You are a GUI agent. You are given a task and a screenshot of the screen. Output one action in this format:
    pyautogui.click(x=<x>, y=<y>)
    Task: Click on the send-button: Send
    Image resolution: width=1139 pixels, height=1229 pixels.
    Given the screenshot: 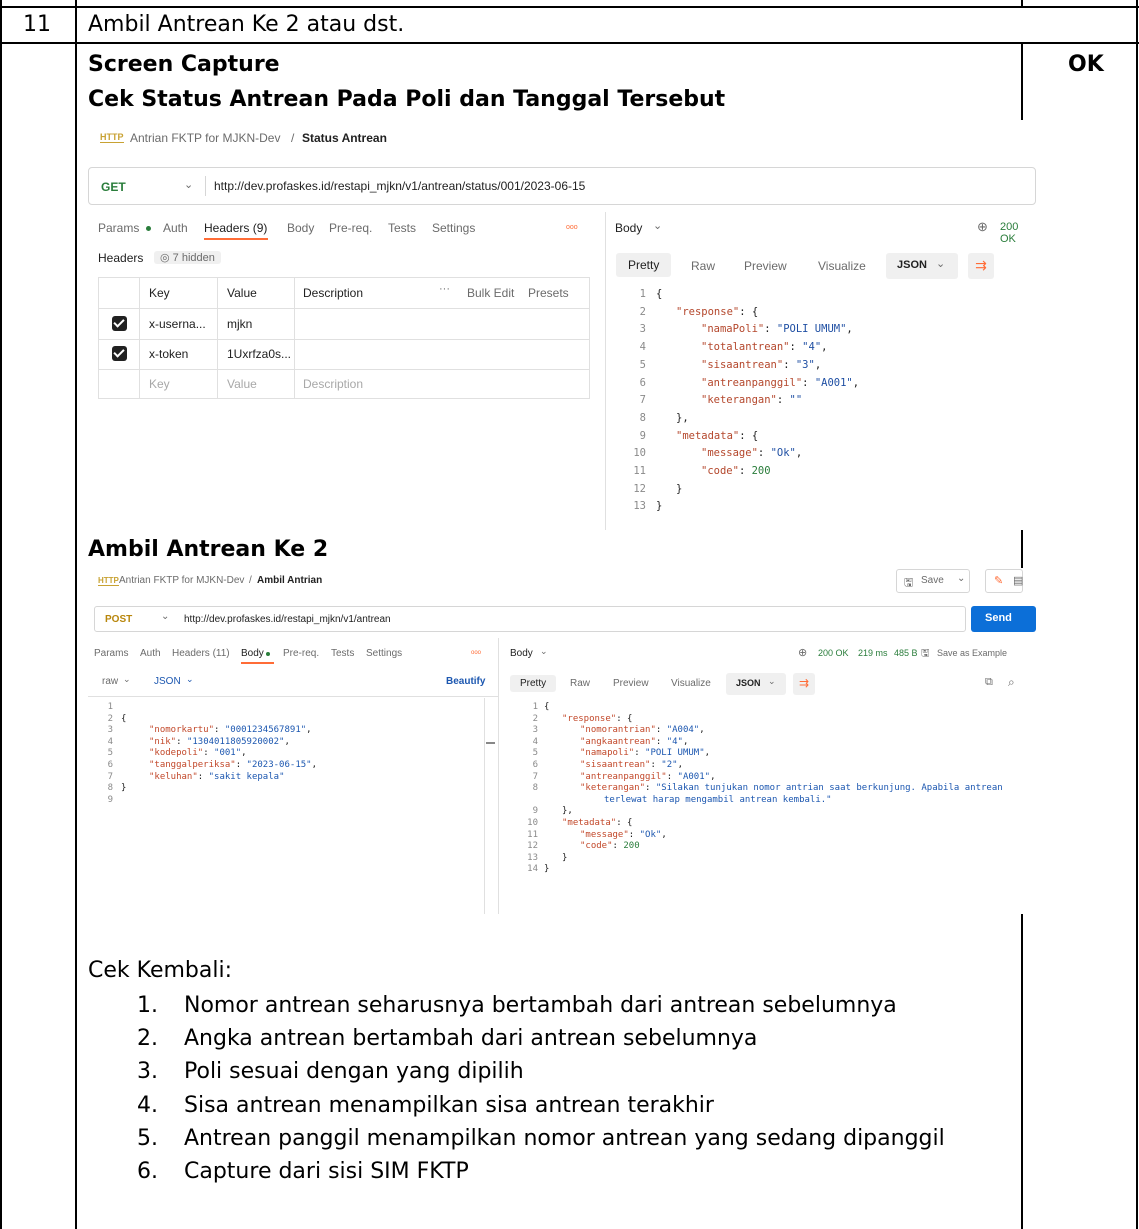 What is the action you would take?
    pyautogui.click(x=1003, y=619)
    